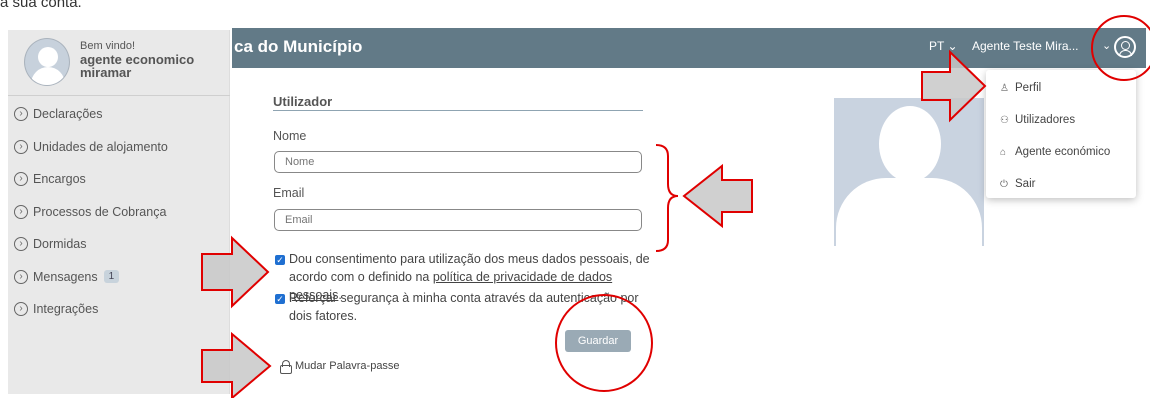  What do you see at coordinates (1025, 184) in the screenshot?
I see `menu-item-label: Sair` at bounding box center [1025, 184].